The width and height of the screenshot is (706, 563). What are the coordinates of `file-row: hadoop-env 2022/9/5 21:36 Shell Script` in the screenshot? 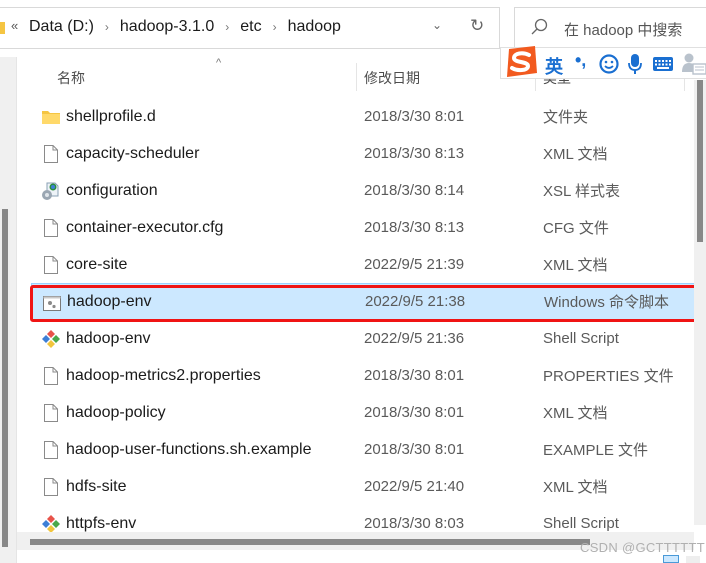 It's located at (364, 338).